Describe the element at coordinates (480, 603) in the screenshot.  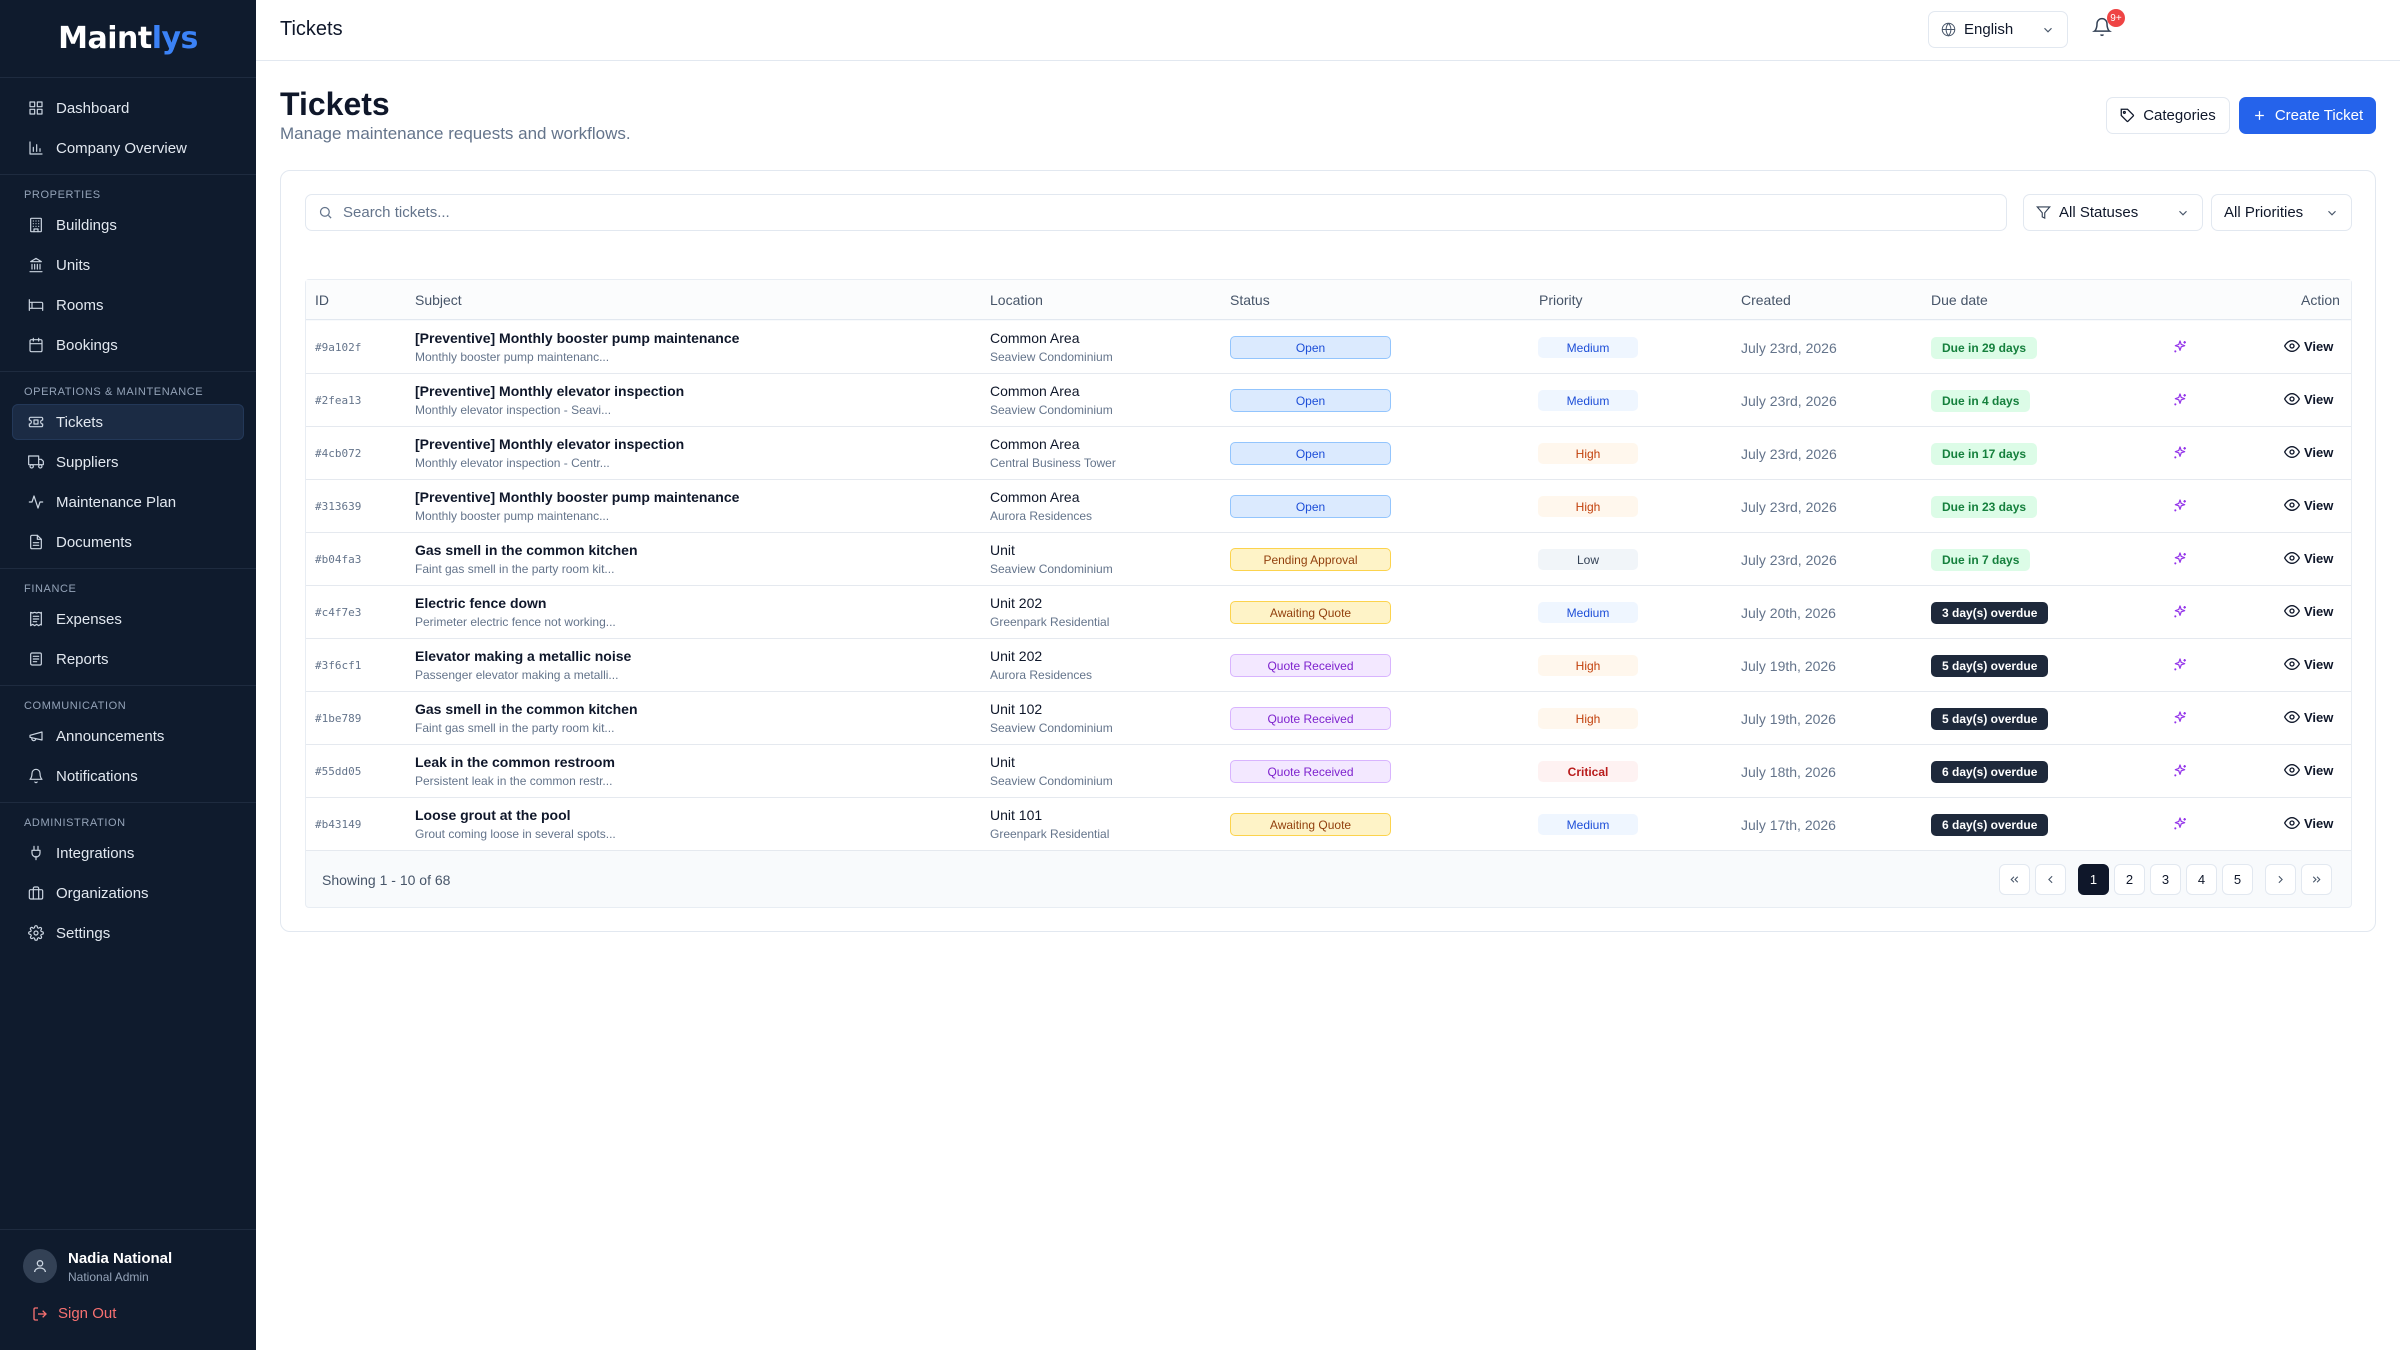
I see `ticket-subject: Electric fence down` at that location.